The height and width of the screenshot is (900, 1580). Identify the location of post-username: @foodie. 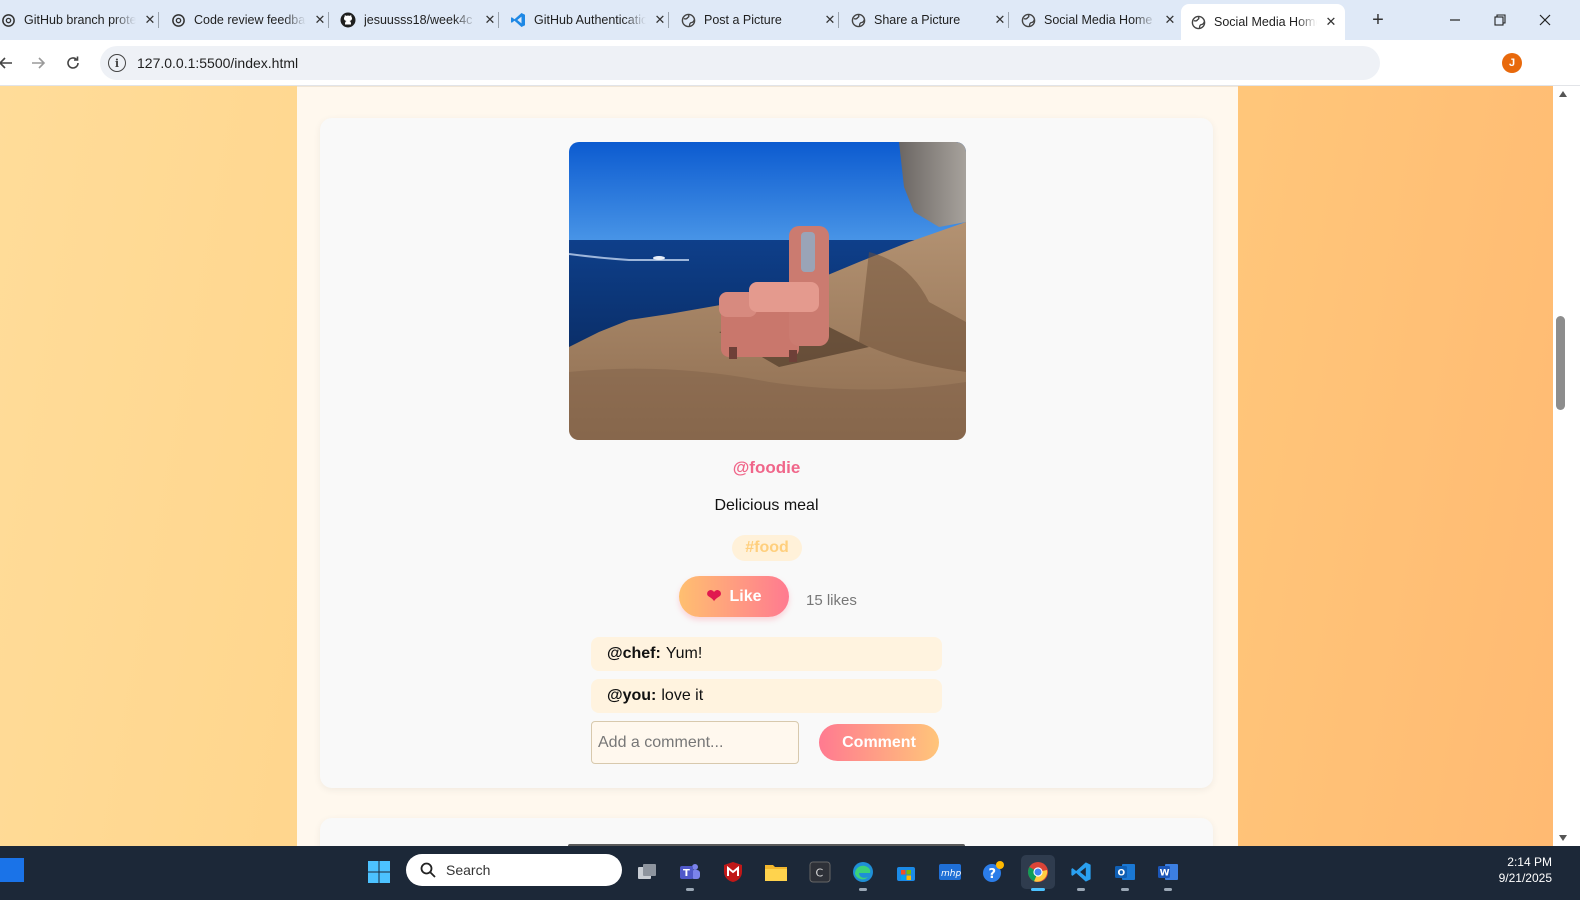
(766, 468).